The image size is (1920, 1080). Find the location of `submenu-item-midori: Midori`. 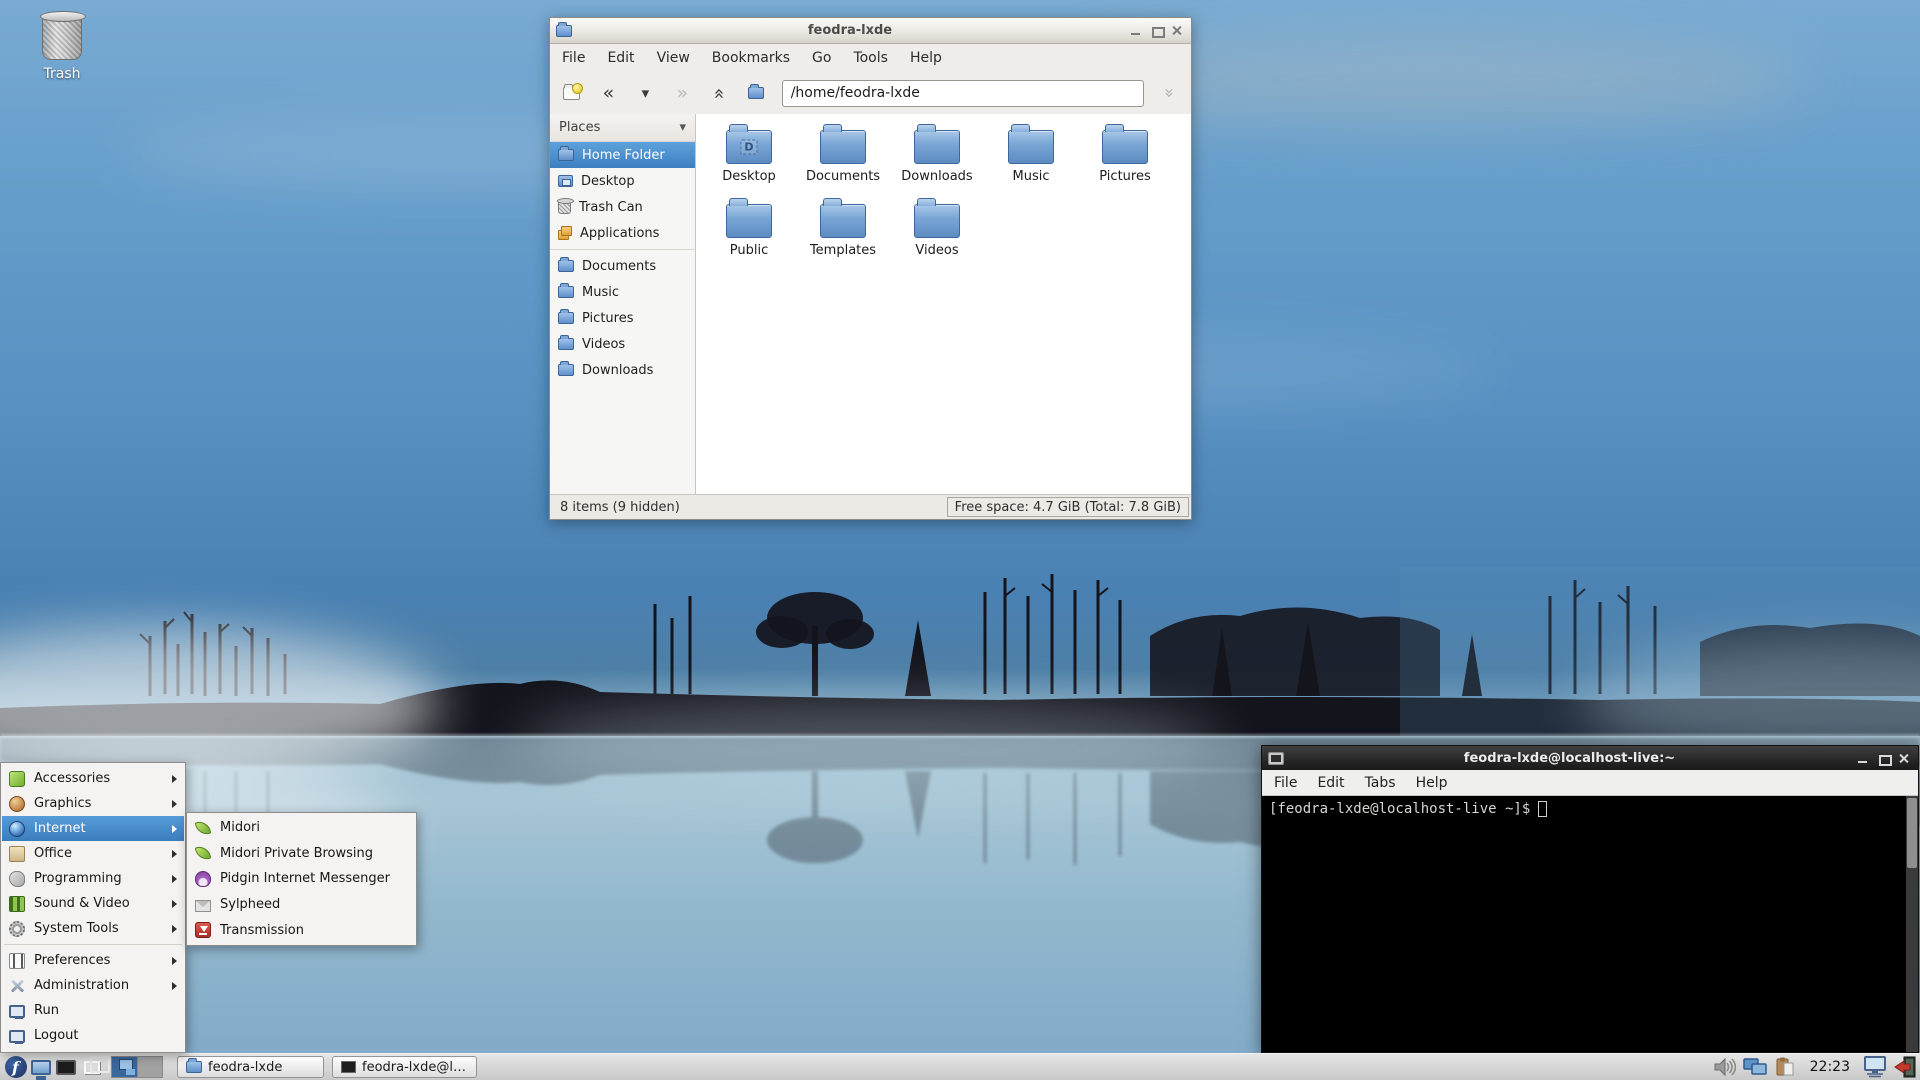

submenu-item-midori: Midori is located at coordinates (301, 828).